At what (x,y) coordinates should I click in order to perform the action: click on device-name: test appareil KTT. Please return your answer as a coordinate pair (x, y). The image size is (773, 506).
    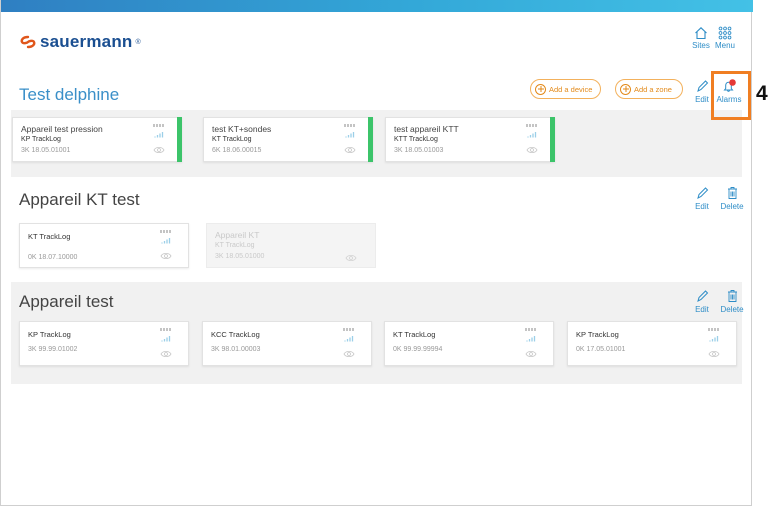
    Looking at the image, I should click on (426, 129).